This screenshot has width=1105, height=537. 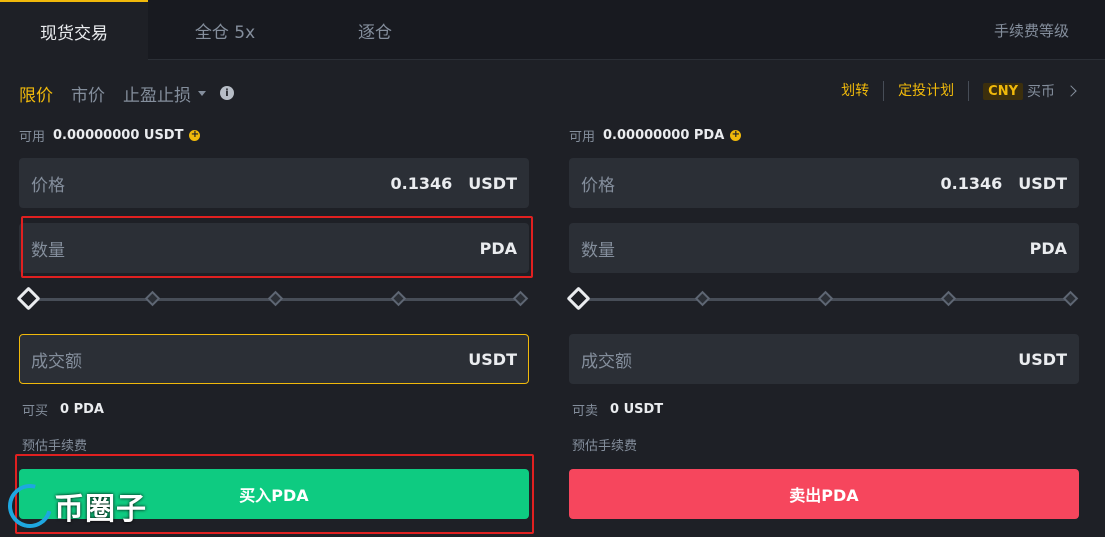 What do you see at coordinates (824, 183) in the screenshot?
I see `sell-price-input: 价格 0.1346 USDT` at bounding box center [824, 183].